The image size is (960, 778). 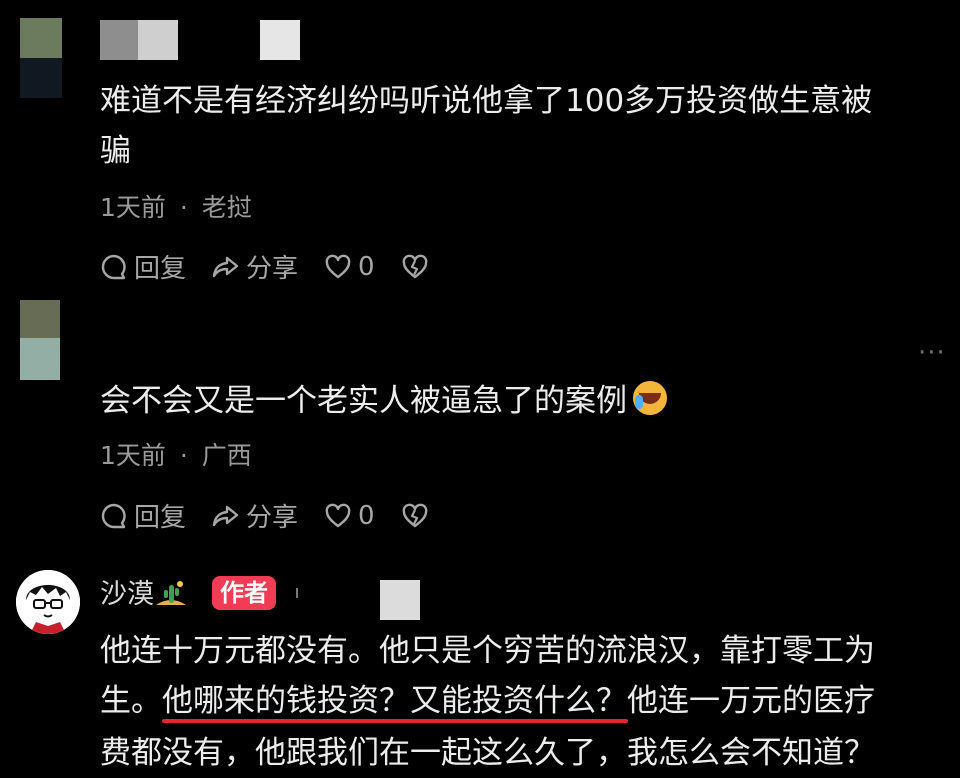 What do you see at coordinates (363, 401) in the screenshot?
I see `comment-text: 会不会又是一个老实人被逼急了的案例` at bounding box center [363, 401].